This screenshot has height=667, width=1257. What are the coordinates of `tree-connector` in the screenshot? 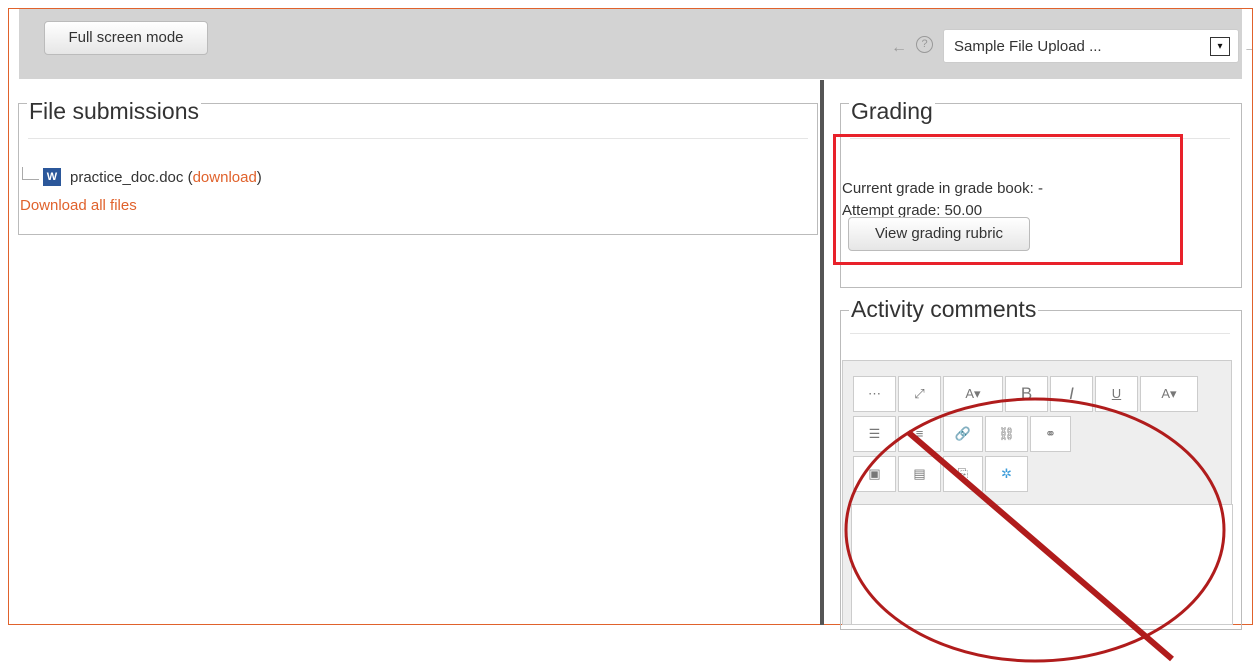 It's located at (30, 173).